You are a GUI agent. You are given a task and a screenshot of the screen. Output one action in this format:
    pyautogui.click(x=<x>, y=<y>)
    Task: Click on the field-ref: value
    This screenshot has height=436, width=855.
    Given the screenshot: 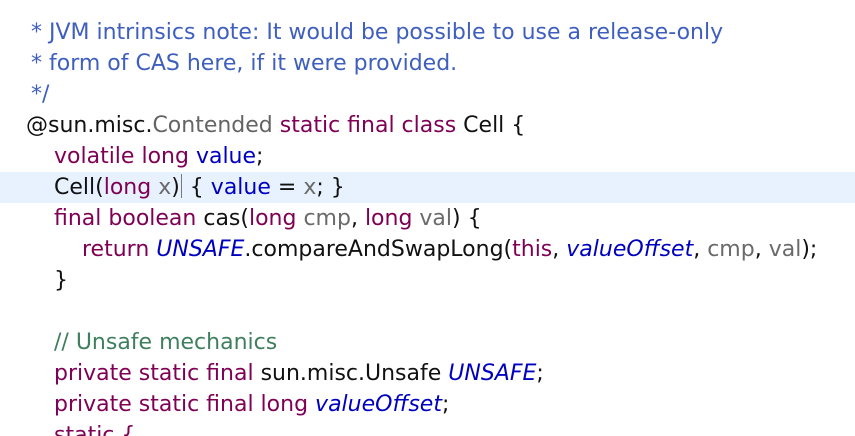 What is the action you would take?
    pyautogui.click(x=237, y=187)
    